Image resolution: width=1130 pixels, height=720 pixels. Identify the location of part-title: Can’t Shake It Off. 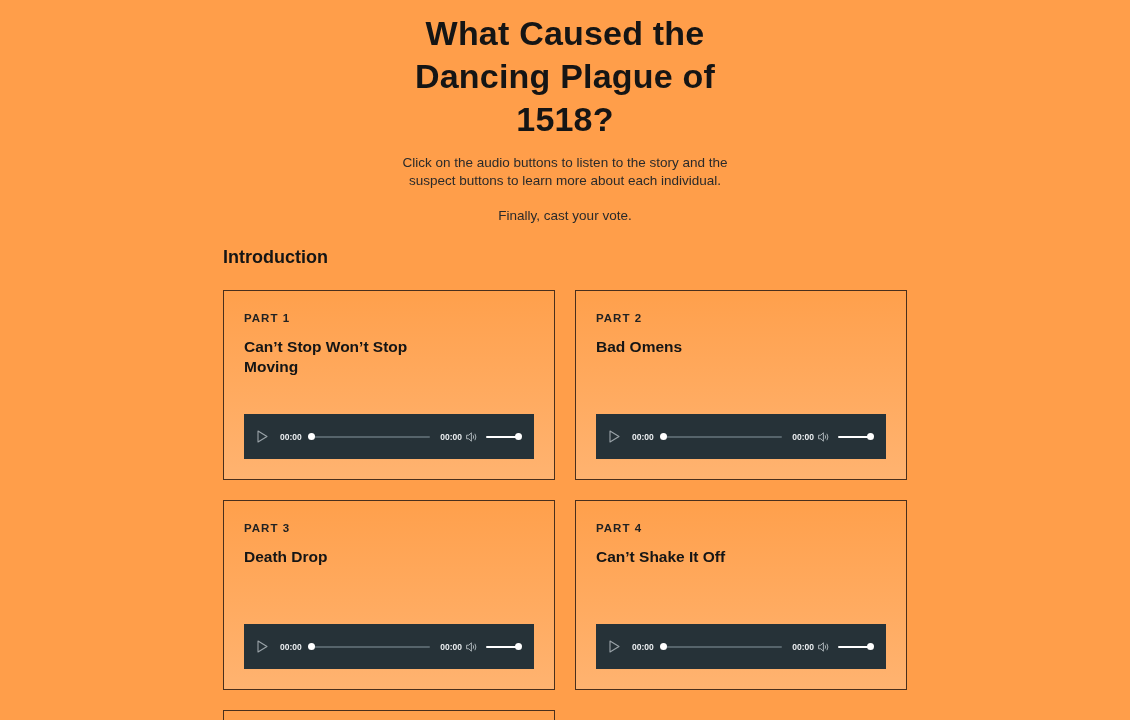
(661, 557).